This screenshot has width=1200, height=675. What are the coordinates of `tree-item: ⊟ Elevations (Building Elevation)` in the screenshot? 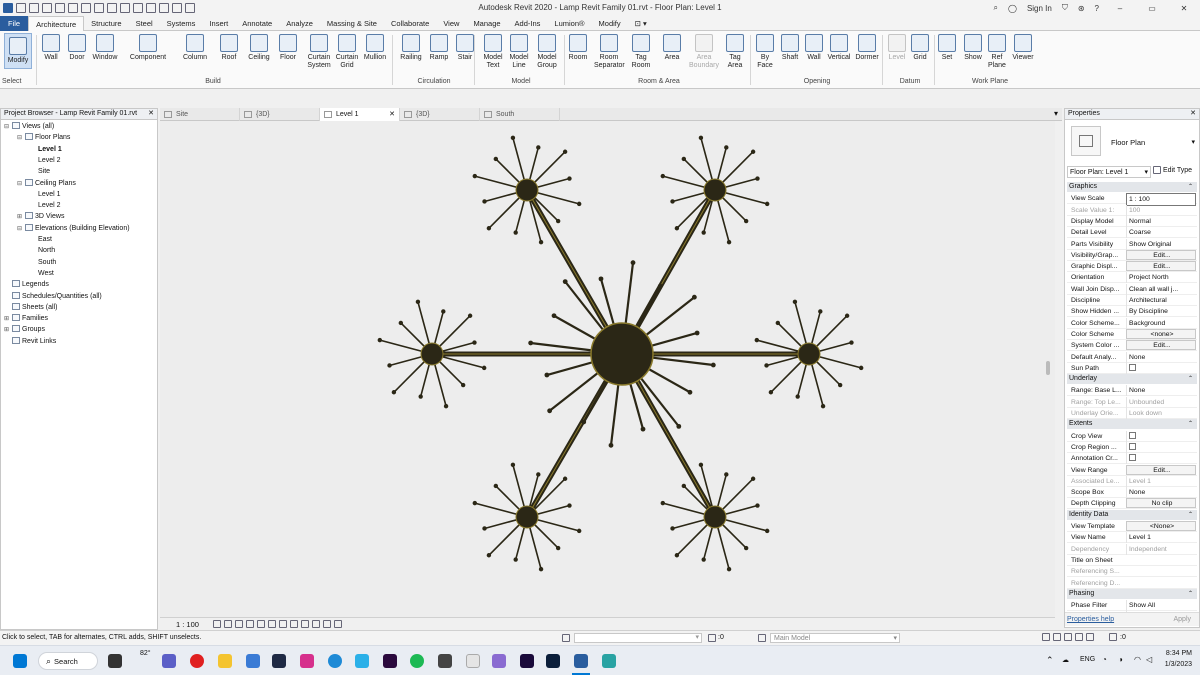 It's located at (73, 228).